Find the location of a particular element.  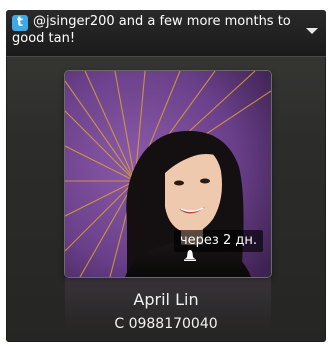

contact-phone: C 0988170040 is located at coordinates (166, 324).